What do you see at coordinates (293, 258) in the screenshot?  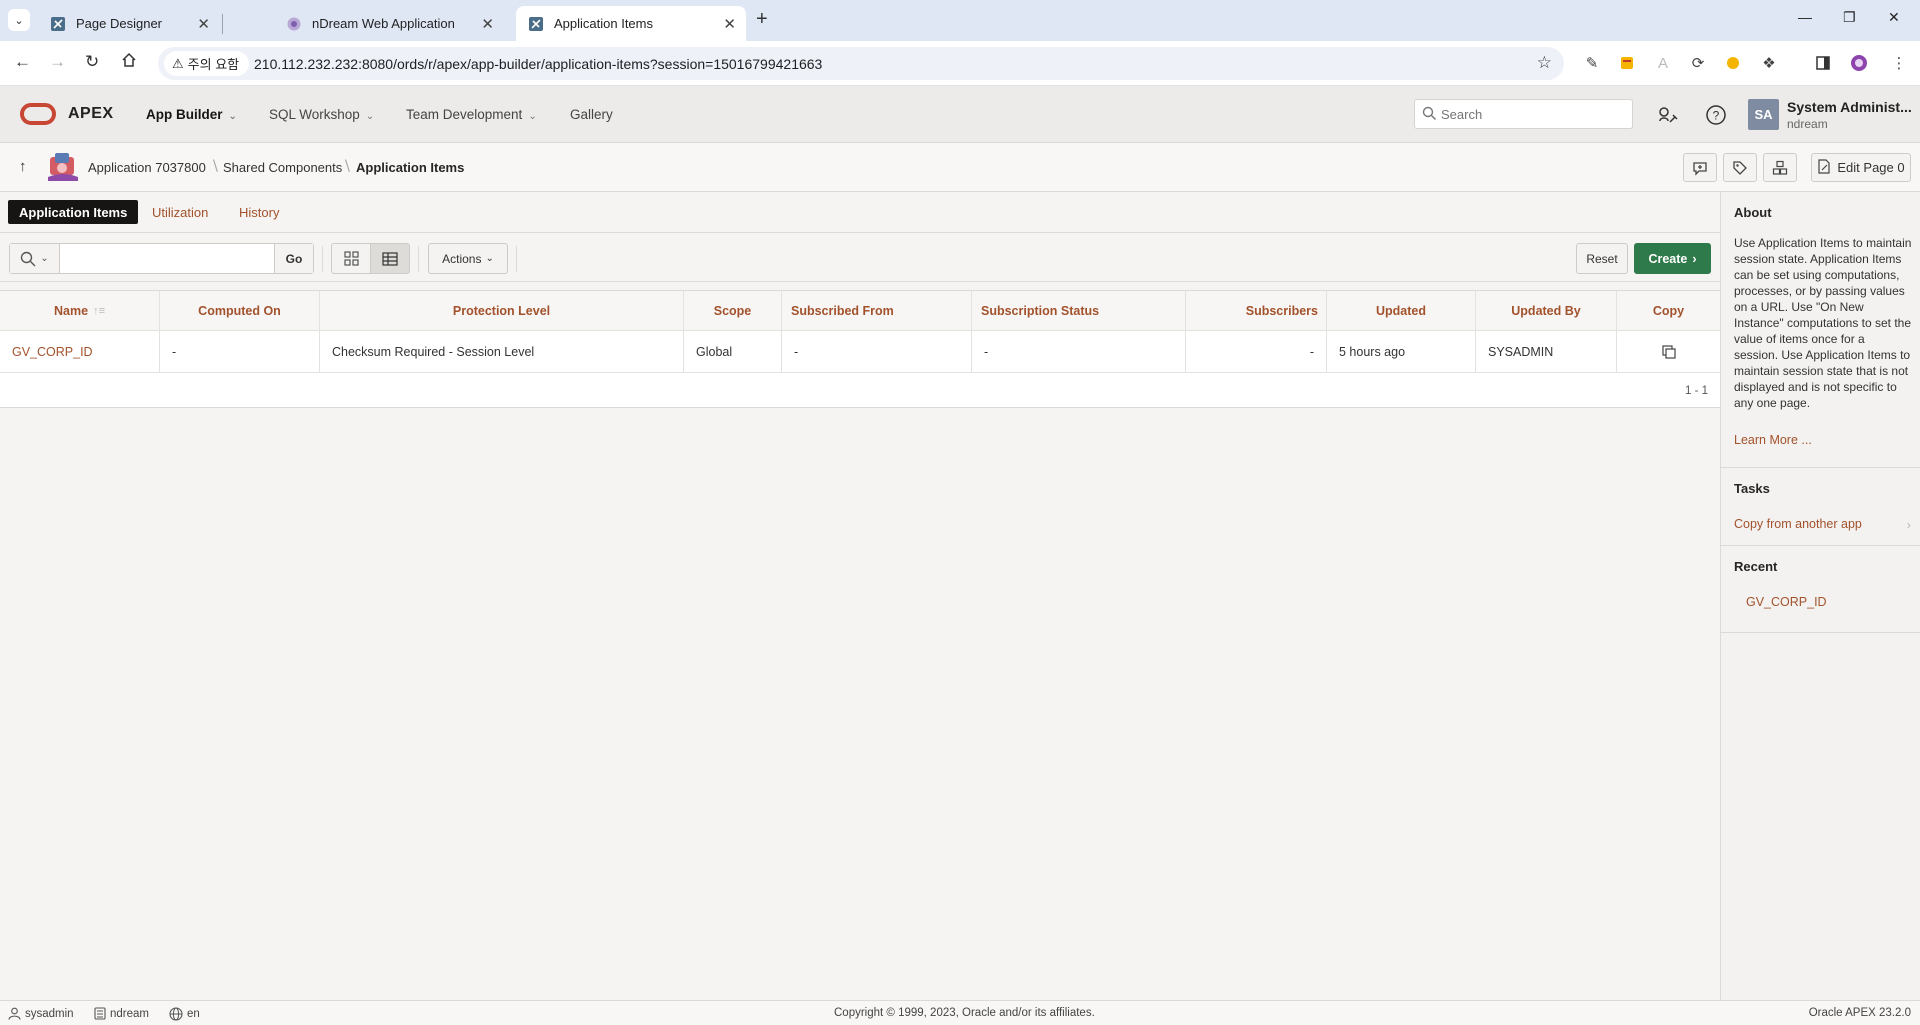 I see `go-button: Go` at bounding box center [293, 258].